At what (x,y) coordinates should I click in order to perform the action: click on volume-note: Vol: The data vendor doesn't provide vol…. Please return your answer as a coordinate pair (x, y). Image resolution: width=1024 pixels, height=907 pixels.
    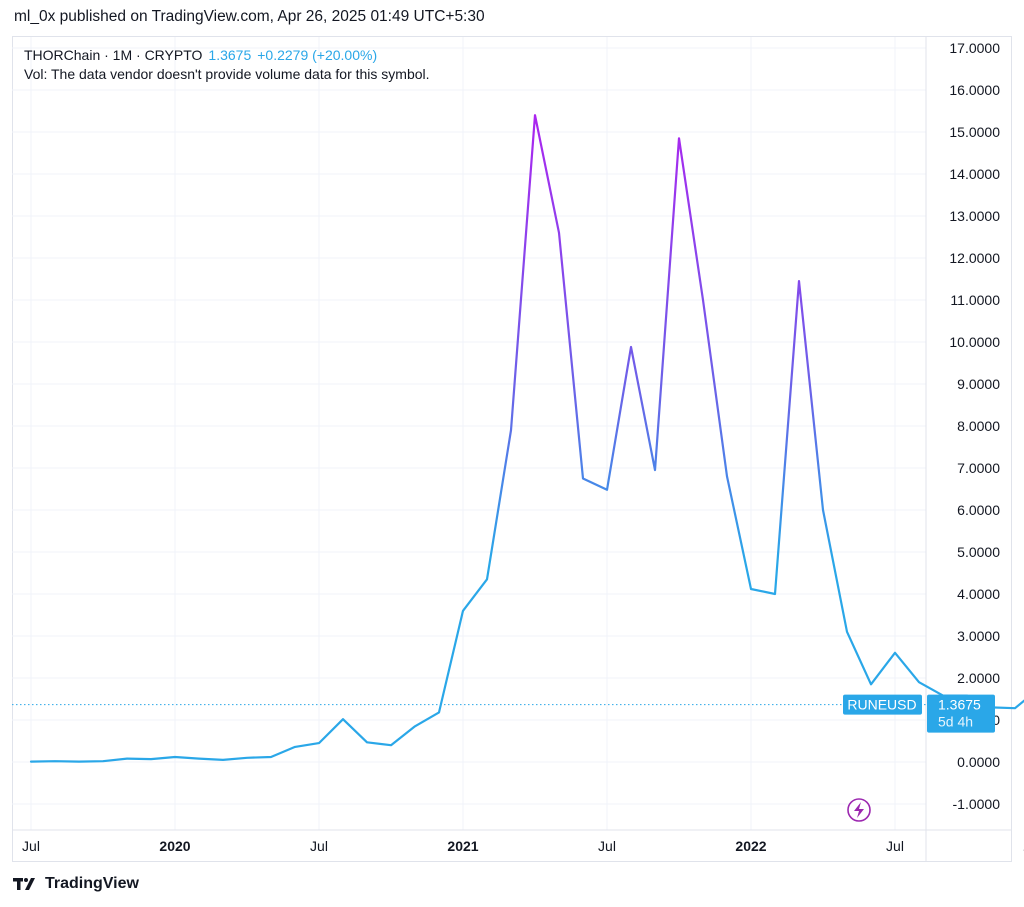
    Looking at the image, I should click on (227, 74).